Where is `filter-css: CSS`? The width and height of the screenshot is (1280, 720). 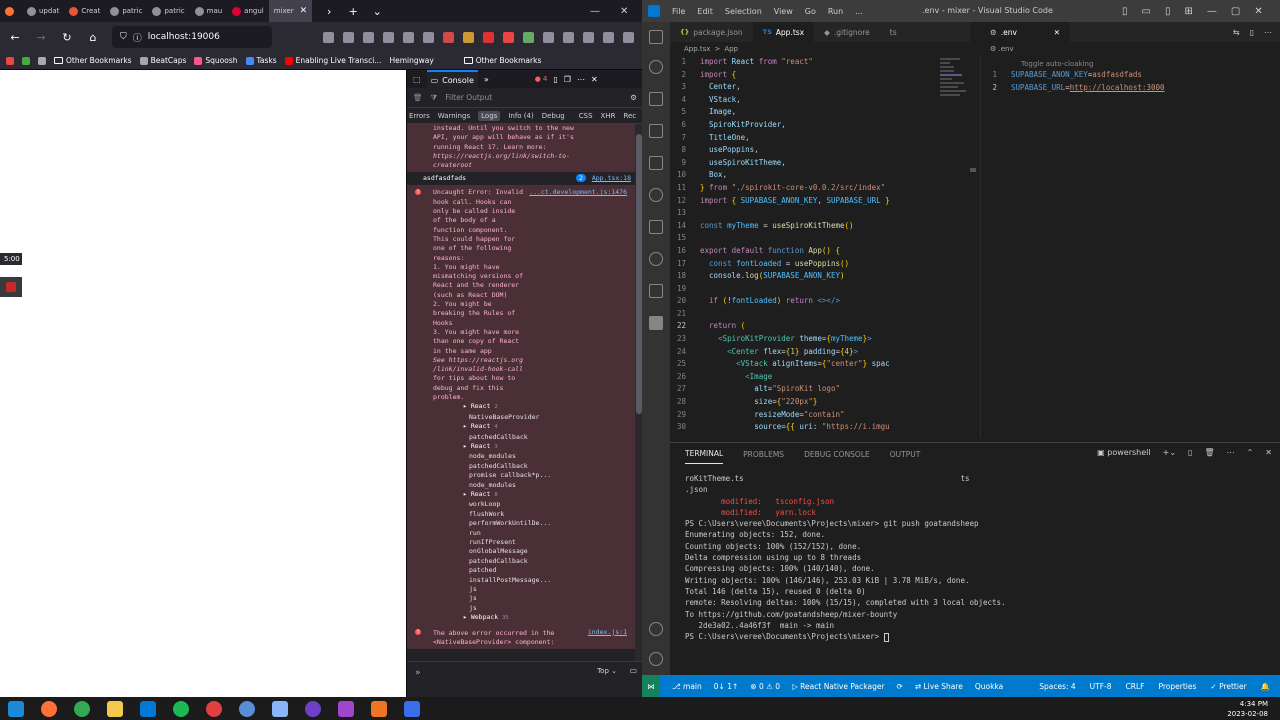 filter-css: CSS is located at coordinates (586, 116).